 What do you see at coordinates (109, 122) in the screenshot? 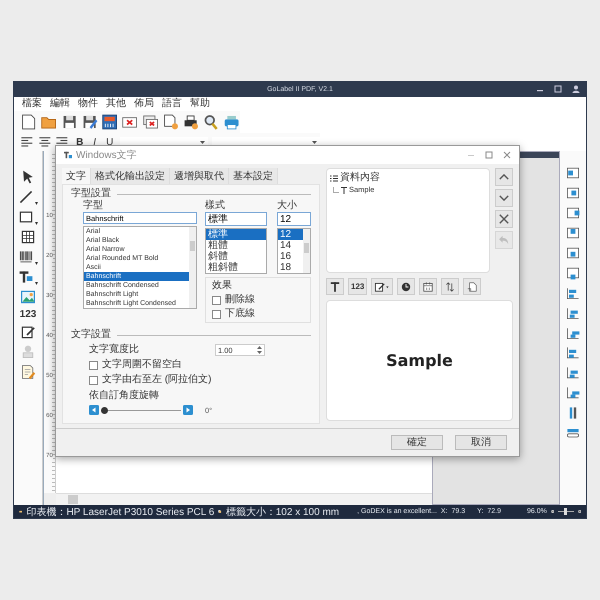
I see `export-icon` at bounding box center [109, 122].